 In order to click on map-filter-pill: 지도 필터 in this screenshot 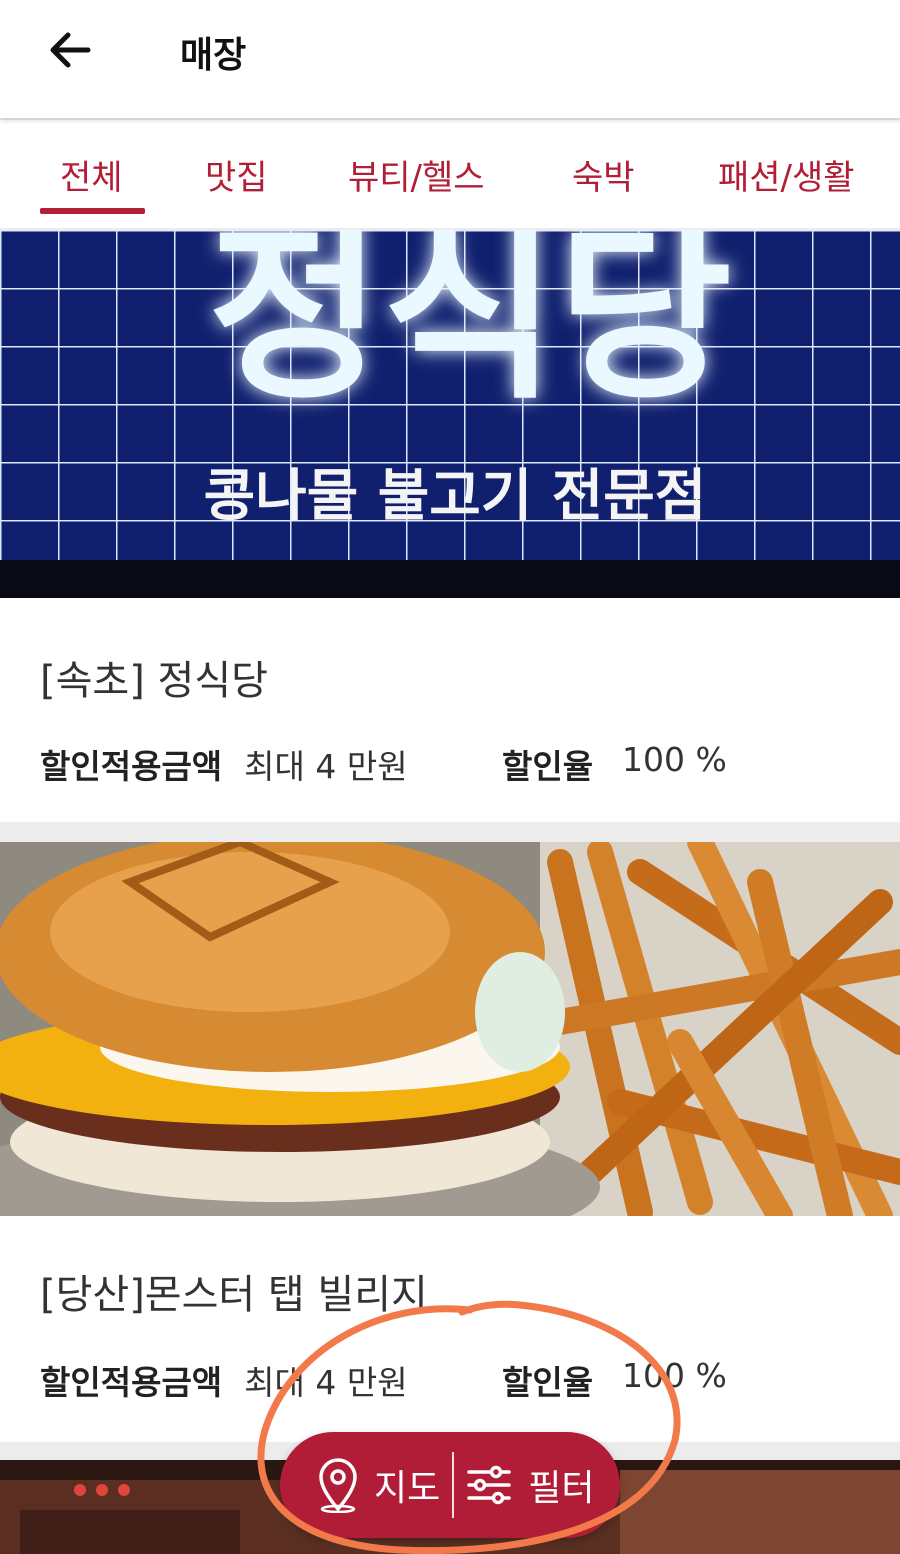, I will do `click(450, 1485)`.